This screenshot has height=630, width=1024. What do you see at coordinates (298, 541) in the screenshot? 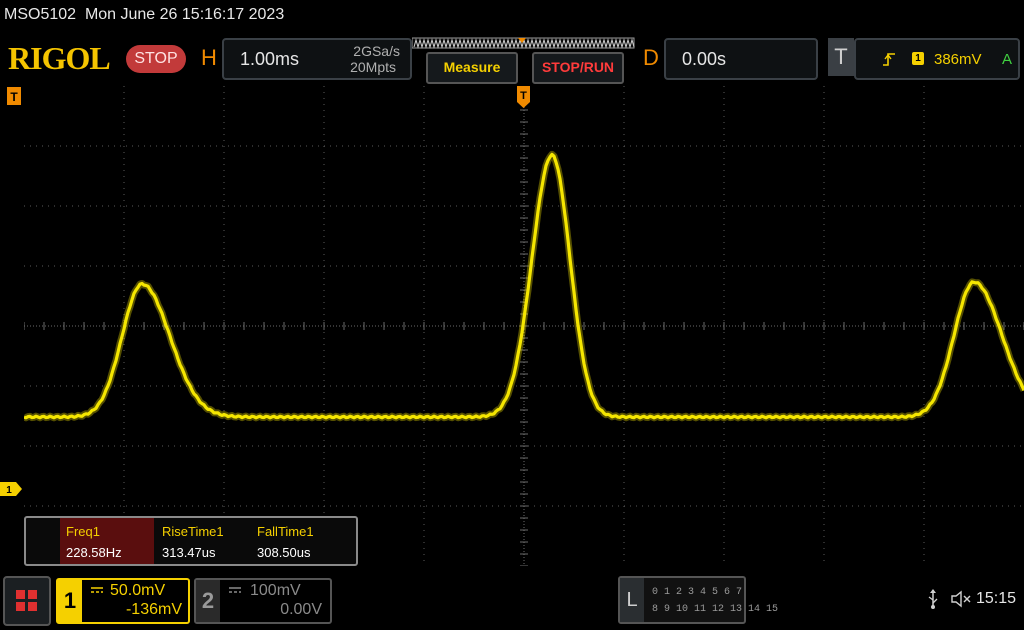
I see `measurement-item: FallTime1 308.50us` at bounding box center [298, 541].